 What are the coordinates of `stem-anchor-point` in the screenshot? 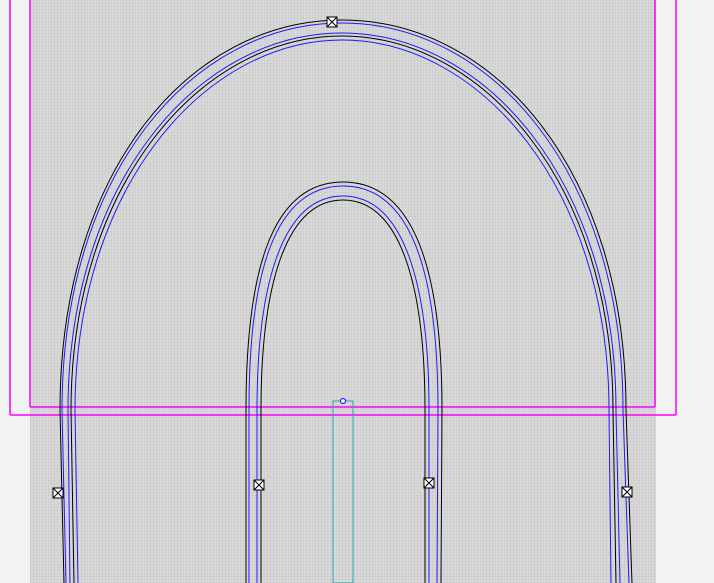 It's located at (343, 401).